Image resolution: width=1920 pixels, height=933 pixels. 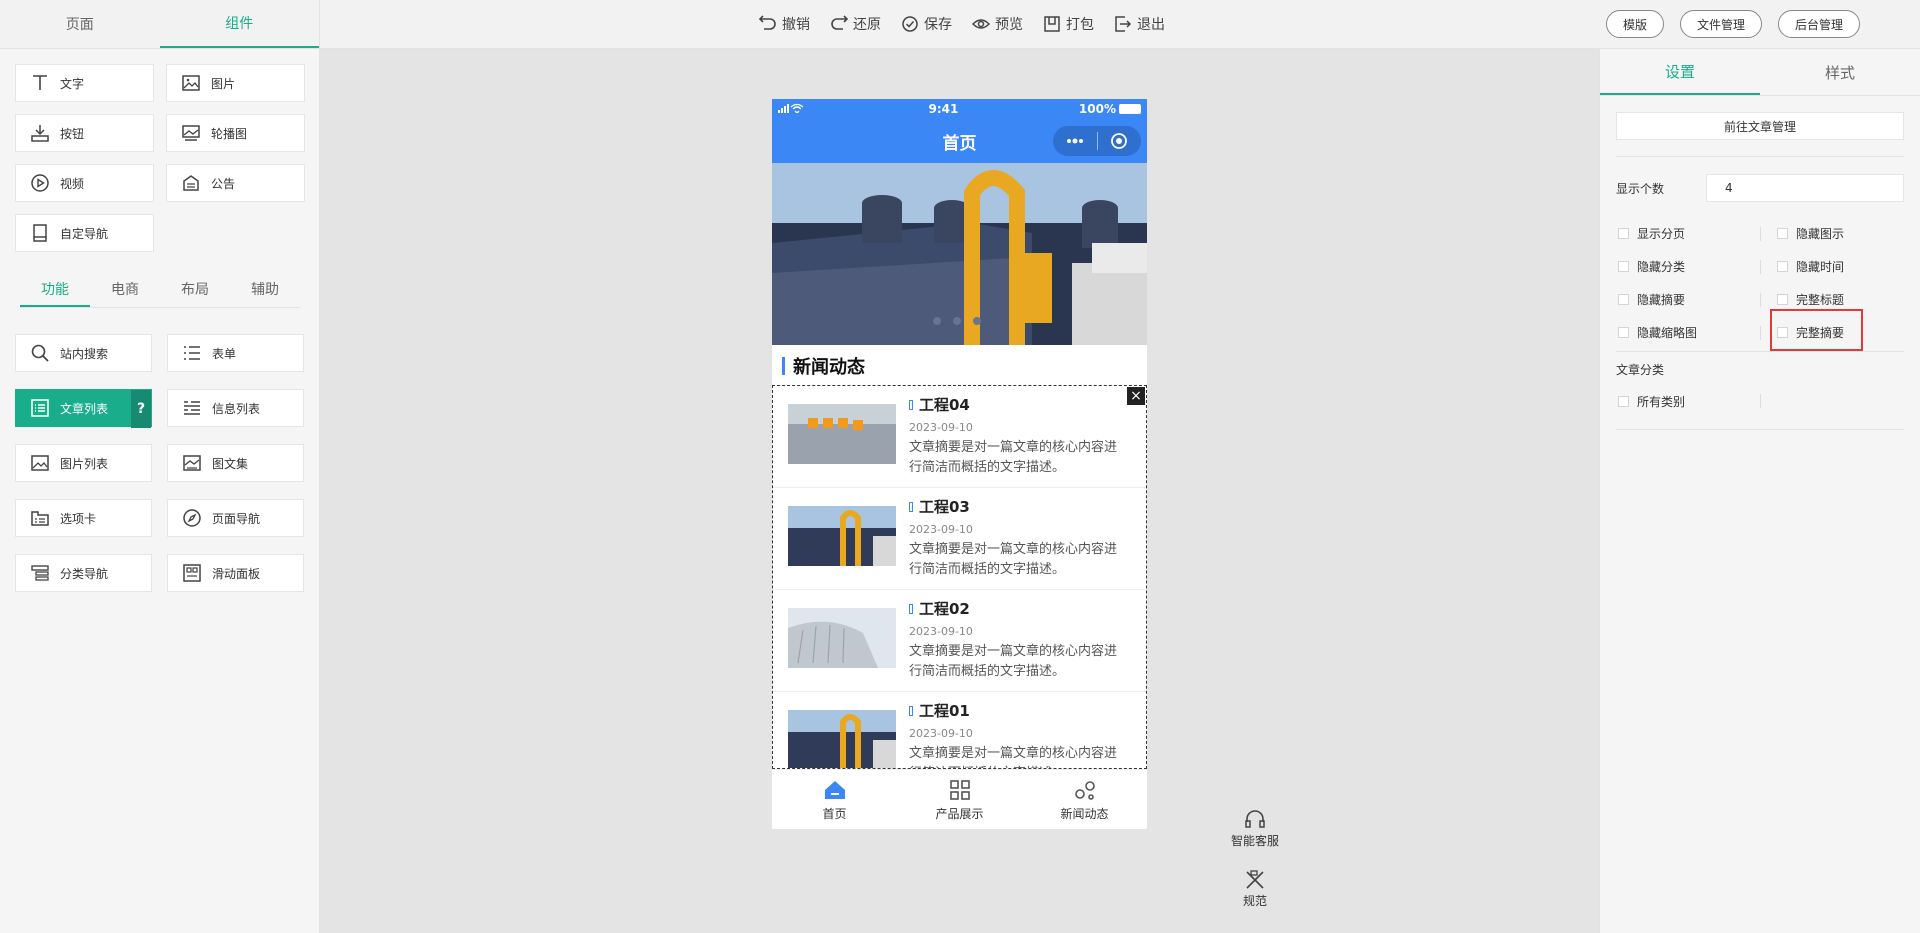 What do you see at coordinates (1052, 24) in the screenshot?
I see `package-icon` at bounding box center [1052, 24].